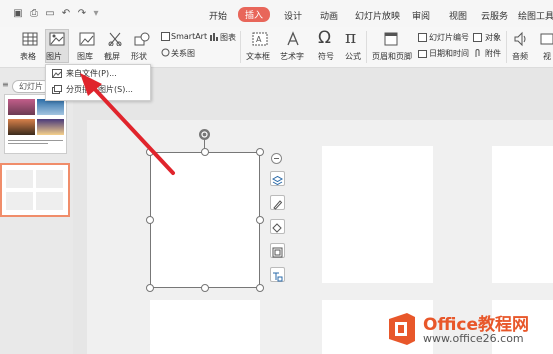 The height and width of the screenshot is (354, 553). What do you see at coordinates (18, 14) in the screenshot?
I see `save-icon: ▣` at bounding box center [18, 14].